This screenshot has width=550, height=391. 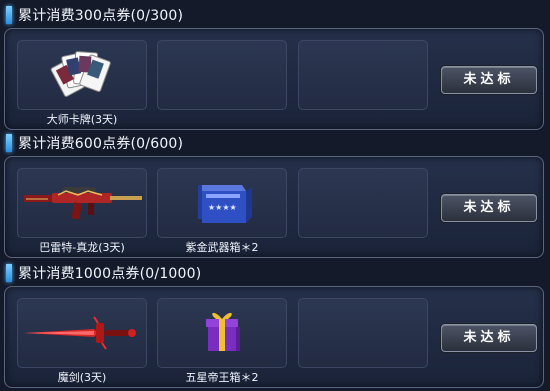 I want to click on cards-icon, so click(x=80, y=74).